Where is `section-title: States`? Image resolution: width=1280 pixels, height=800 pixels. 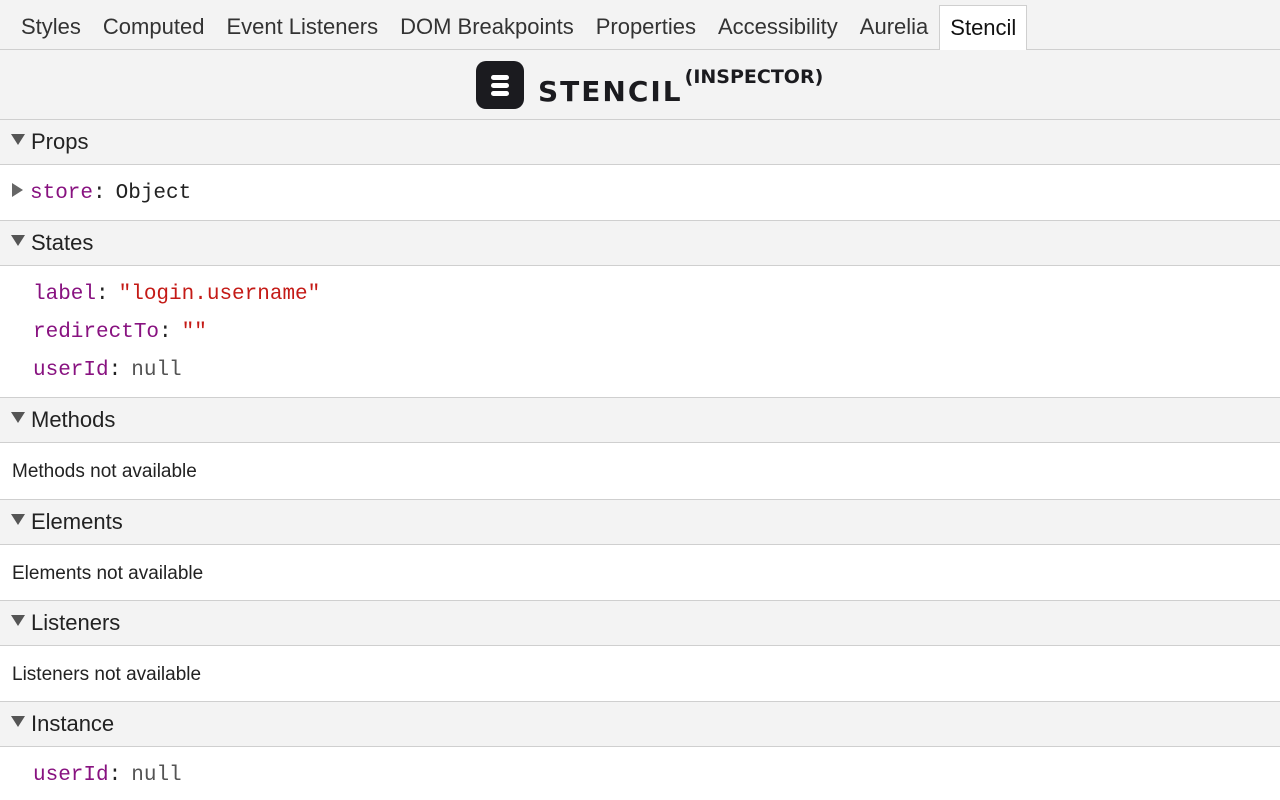
section-title: States is located at coordinates (62, 242).